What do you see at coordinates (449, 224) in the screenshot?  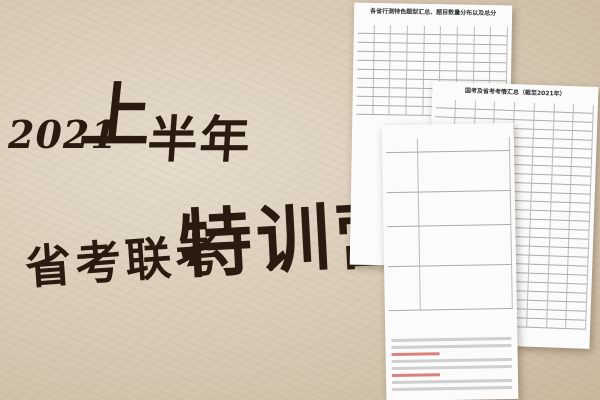 I see `document-3-table` at bounding box center [449, 224].